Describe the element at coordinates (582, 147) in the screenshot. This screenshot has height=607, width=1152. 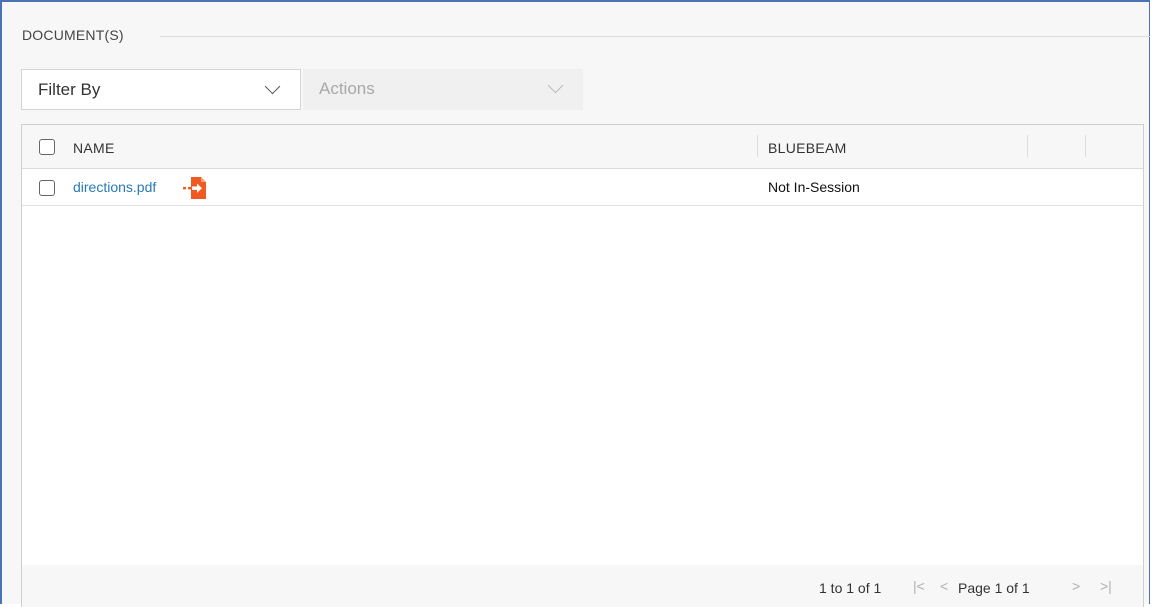
I see `grid-header: NAME BLUEBEAM` at that location.